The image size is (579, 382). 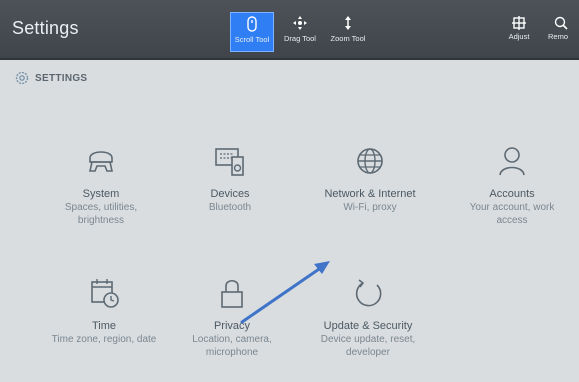 I want to click on drag-tool-button: Drag Tool, so click(x=300, y=32).